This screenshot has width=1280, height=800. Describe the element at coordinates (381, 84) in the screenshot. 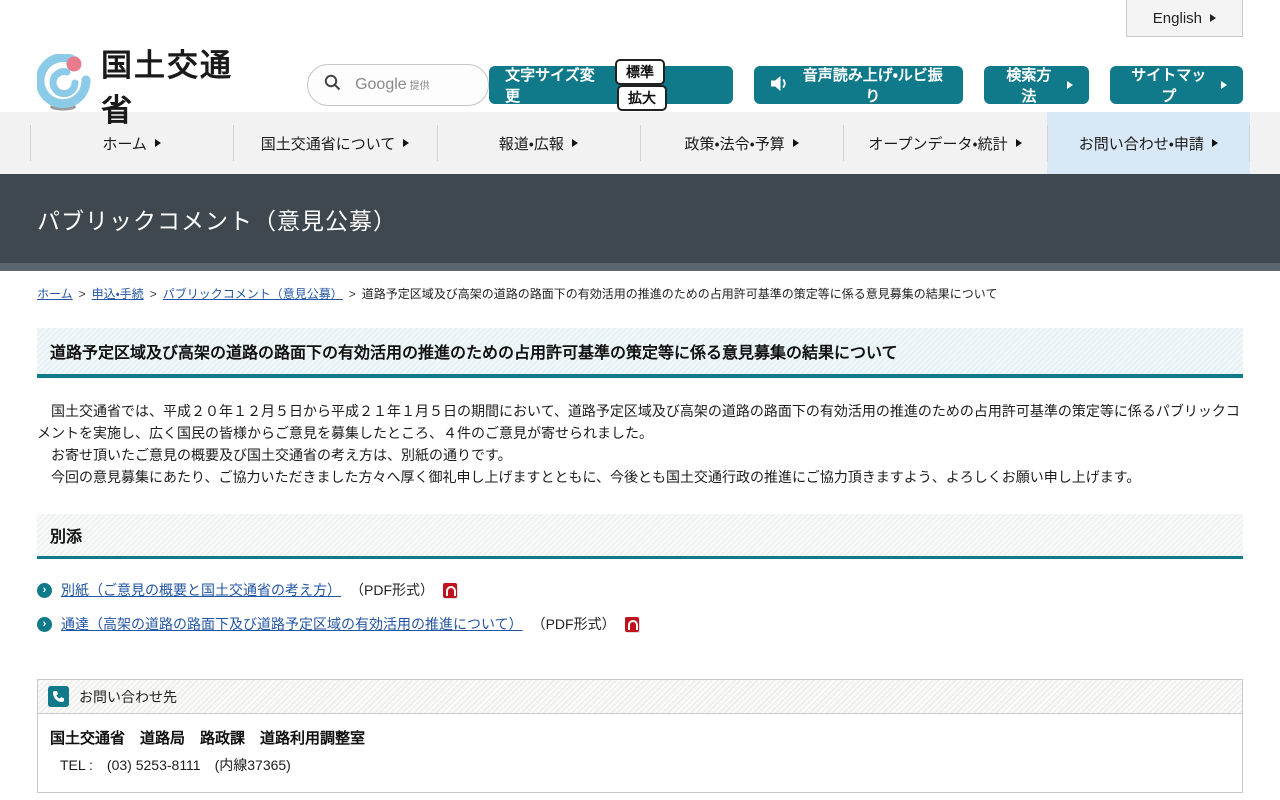

I see `search-placeholder: Google` at that location.